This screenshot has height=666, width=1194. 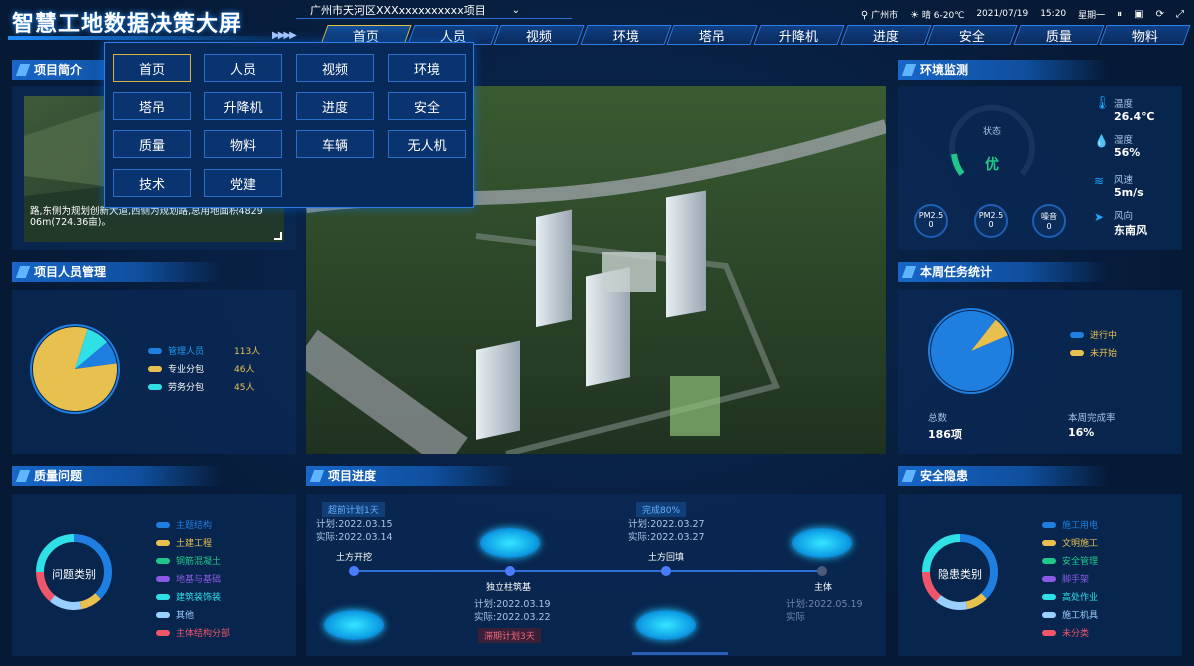 I want to click on weekly-total-label: 总数, so click(x=938, y=418).